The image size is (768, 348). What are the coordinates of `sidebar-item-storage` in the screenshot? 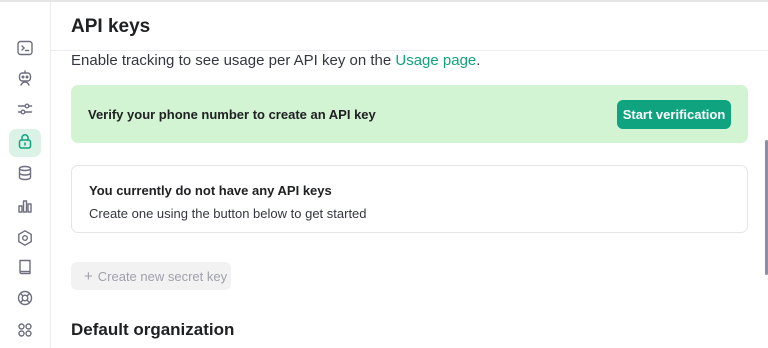 It's located at (25, 175).